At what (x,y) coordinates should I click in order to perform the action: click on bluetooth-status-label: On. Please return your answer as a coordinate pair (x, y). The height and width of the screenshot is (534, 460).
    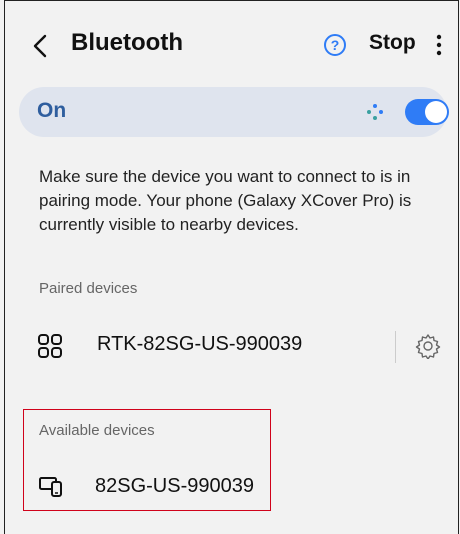
    Looking at the image, I should click on (52, 110).